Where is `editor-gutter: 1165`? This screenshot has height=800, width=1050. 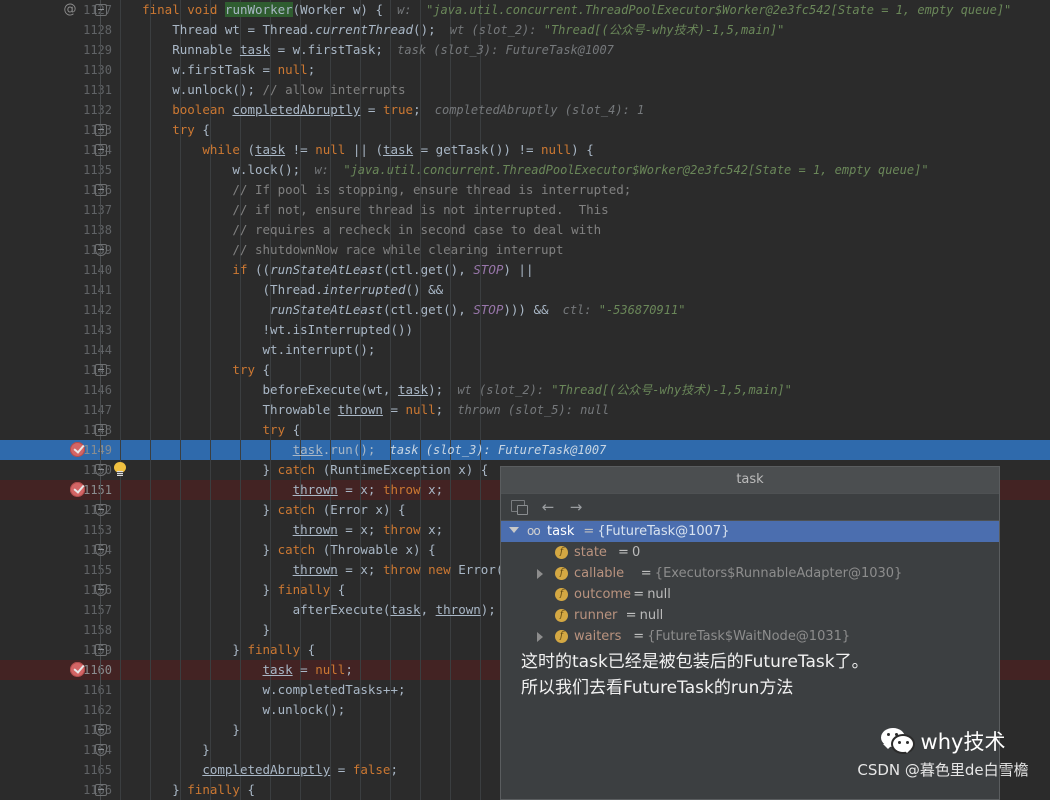 editor-gutter: 1165 is located at coordinates (56, 770).